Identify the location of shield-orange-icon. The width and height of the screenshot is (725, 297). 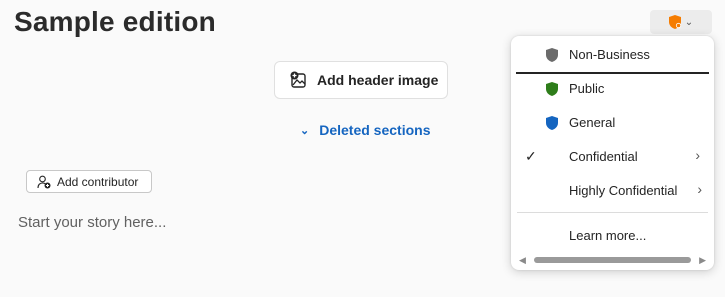
(674, 22).